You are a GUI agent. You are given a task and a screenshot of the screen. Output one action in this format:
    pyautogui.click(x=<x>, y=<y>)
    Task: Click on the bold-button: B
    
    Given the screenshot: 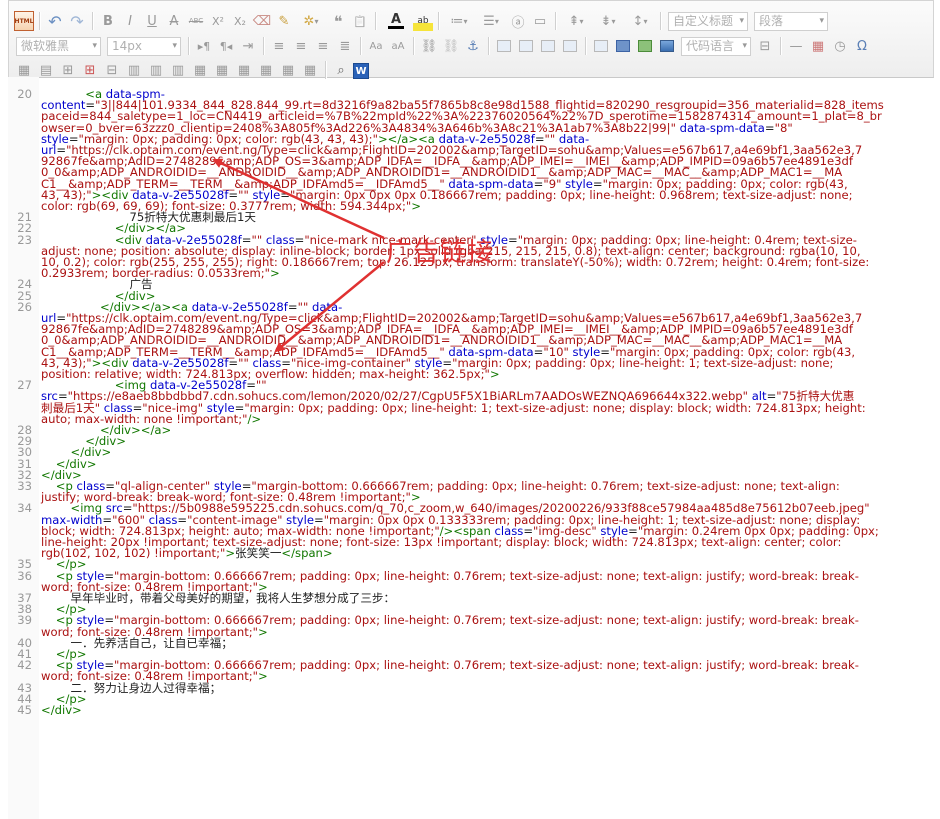 What is the action you would take?
    pyautogui.click(x=108, y=21)
    